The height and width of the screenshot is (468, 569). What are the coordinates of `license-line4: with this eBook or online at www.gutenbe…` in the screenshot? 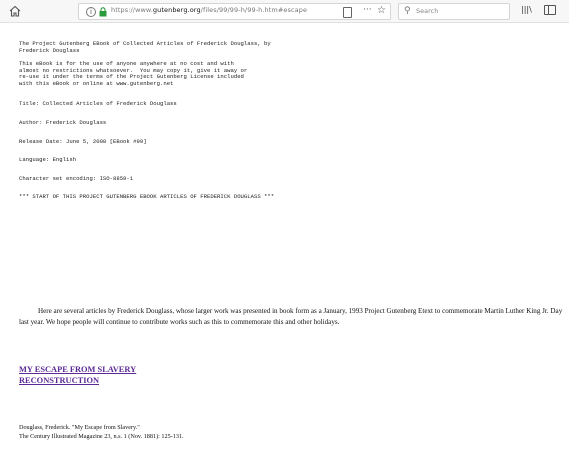 It's located at (96, 83).